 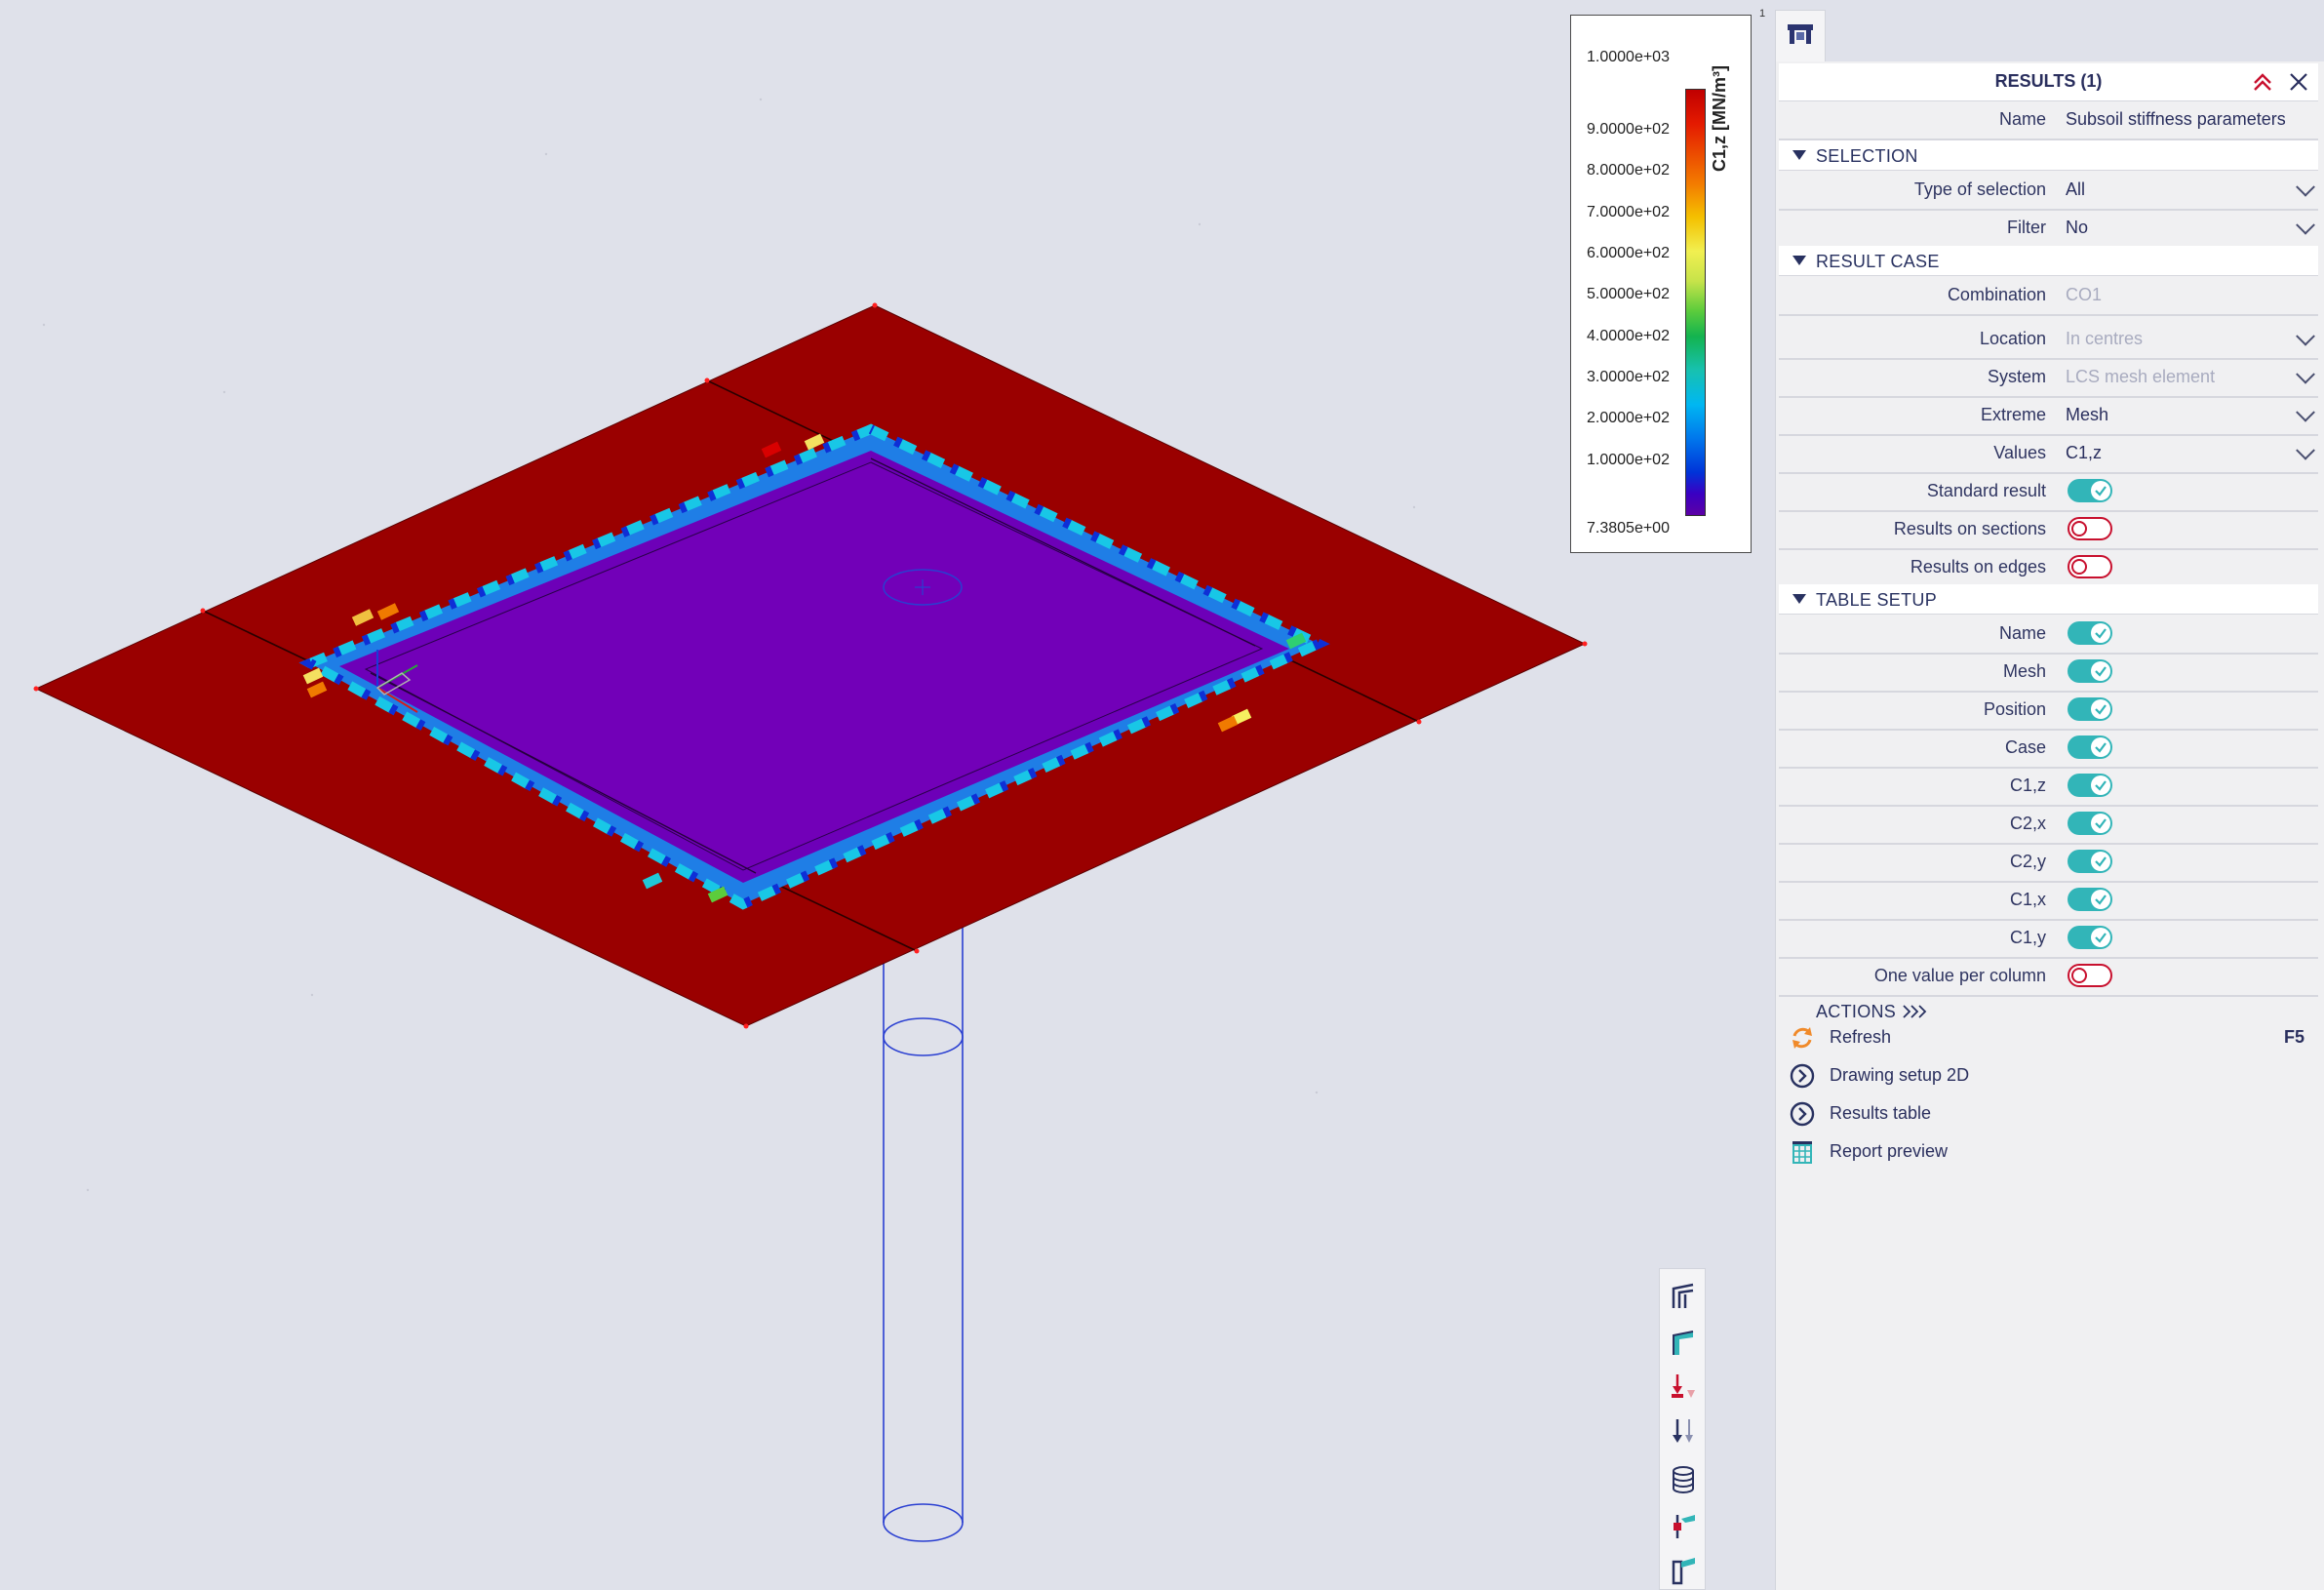 What do you see at coordinates (1979, 189) in the screenshot?
I see `field-label: Type of selection` at bounding box center [1979, 189].